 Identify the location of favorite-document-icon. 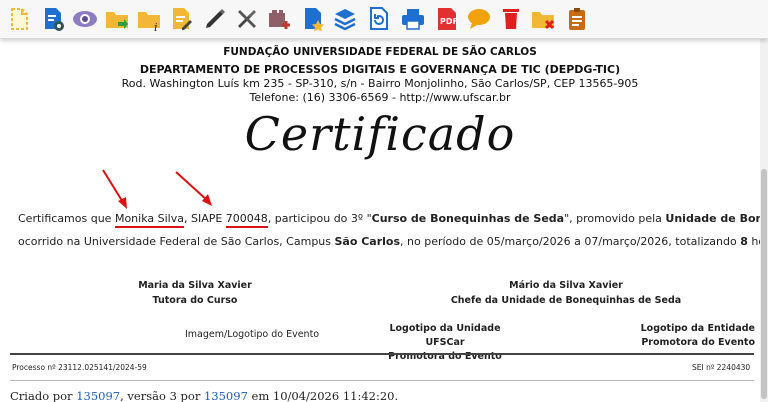
(313, 19).